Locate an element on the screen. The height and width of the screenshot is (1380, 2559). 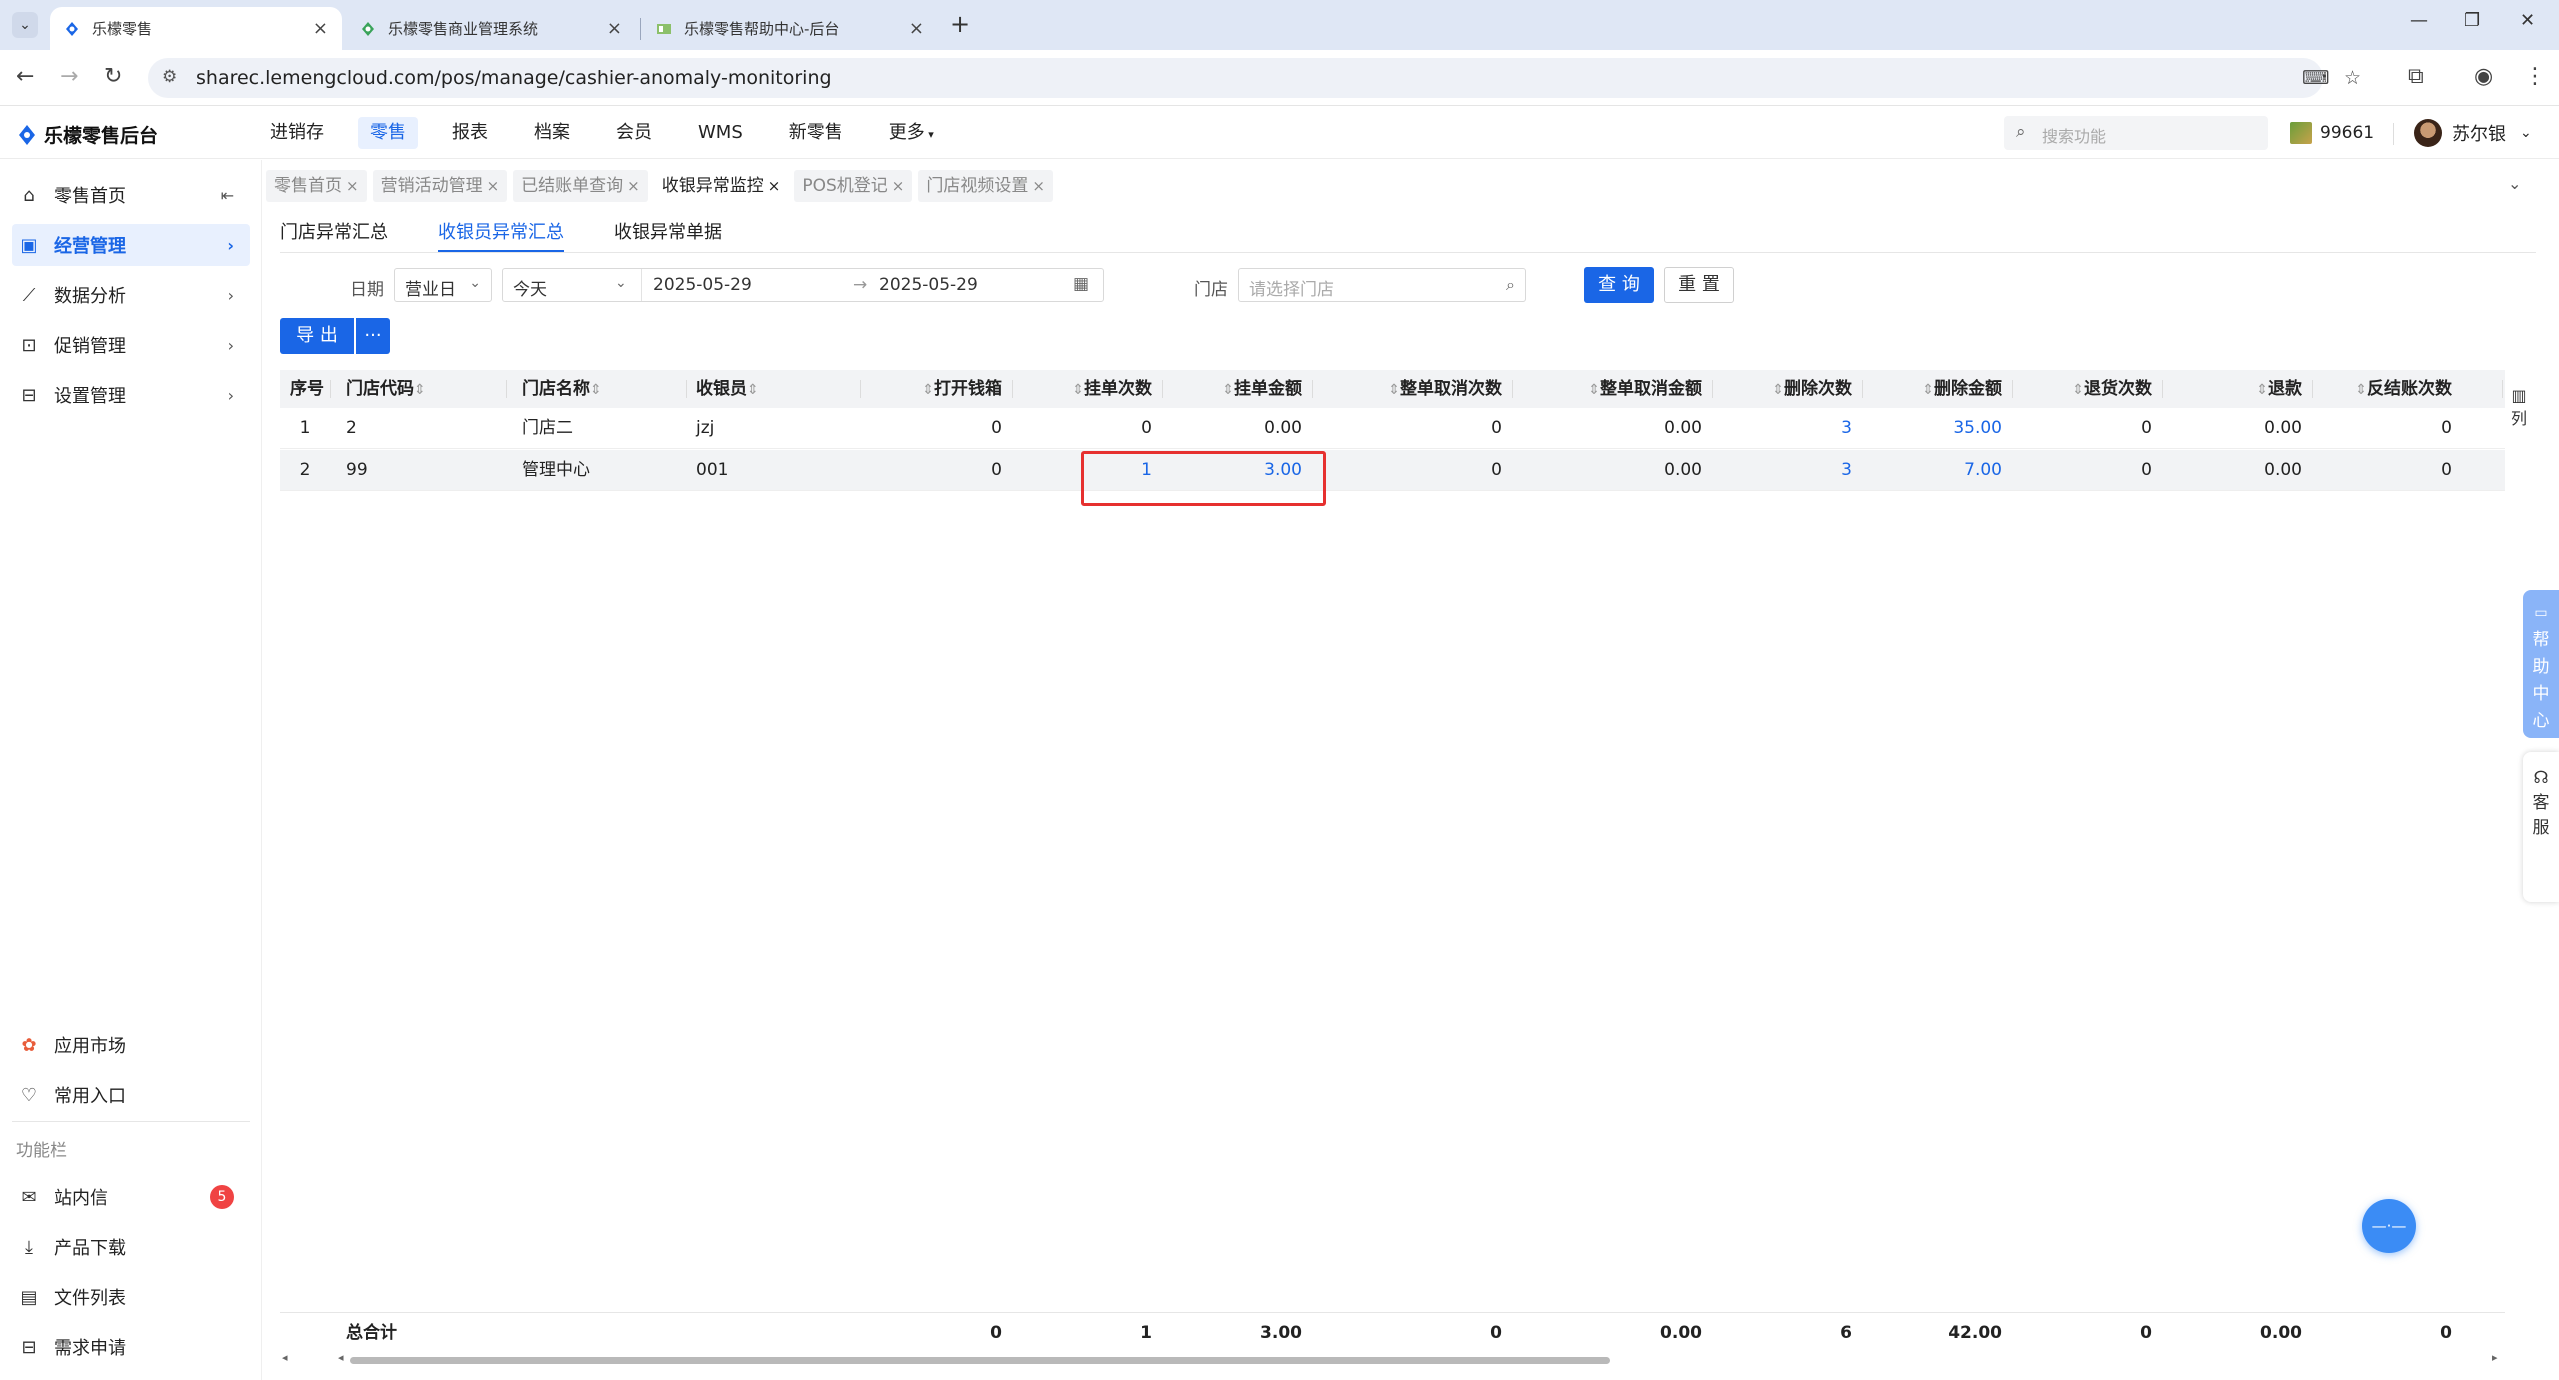
col-refund: ⇕退款 is located at coordinates (2241, 389).